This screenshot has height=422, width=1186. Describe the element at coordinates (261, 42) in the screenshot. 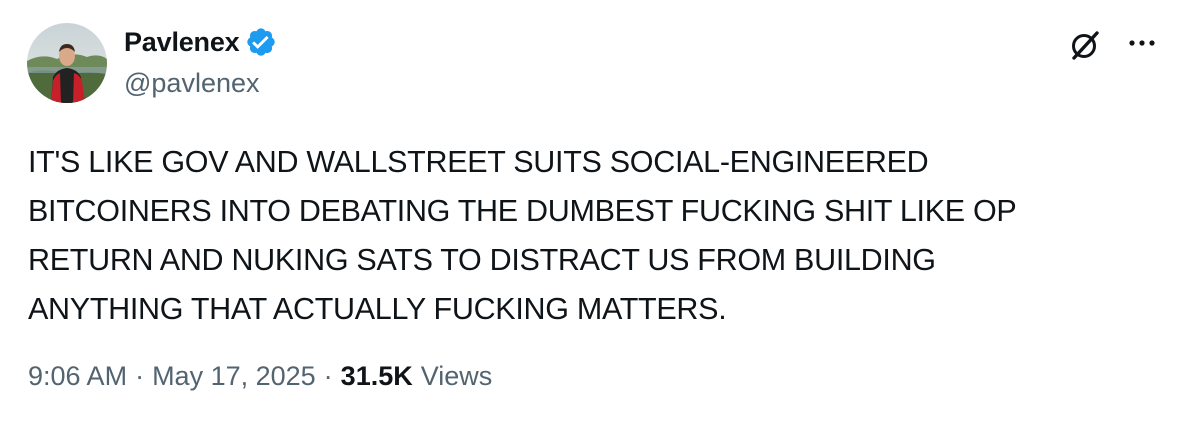

I see `verified-badge-icon` at that location.